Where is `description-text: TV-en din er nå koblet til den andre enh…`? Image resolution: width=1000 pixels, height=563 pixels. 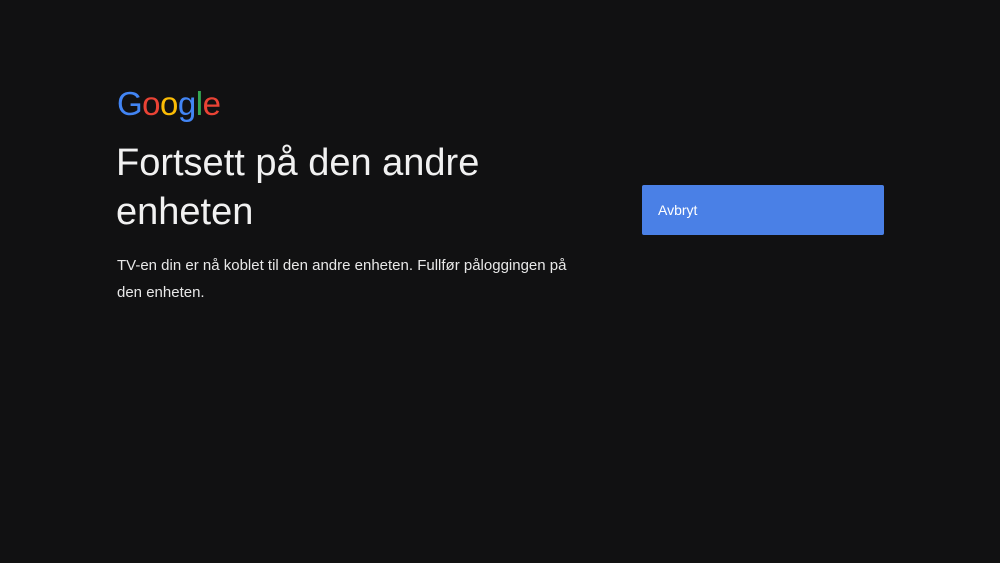
description-text: TV-en din er nå koblet til den andre enh… is located at coordinates (342, 279).